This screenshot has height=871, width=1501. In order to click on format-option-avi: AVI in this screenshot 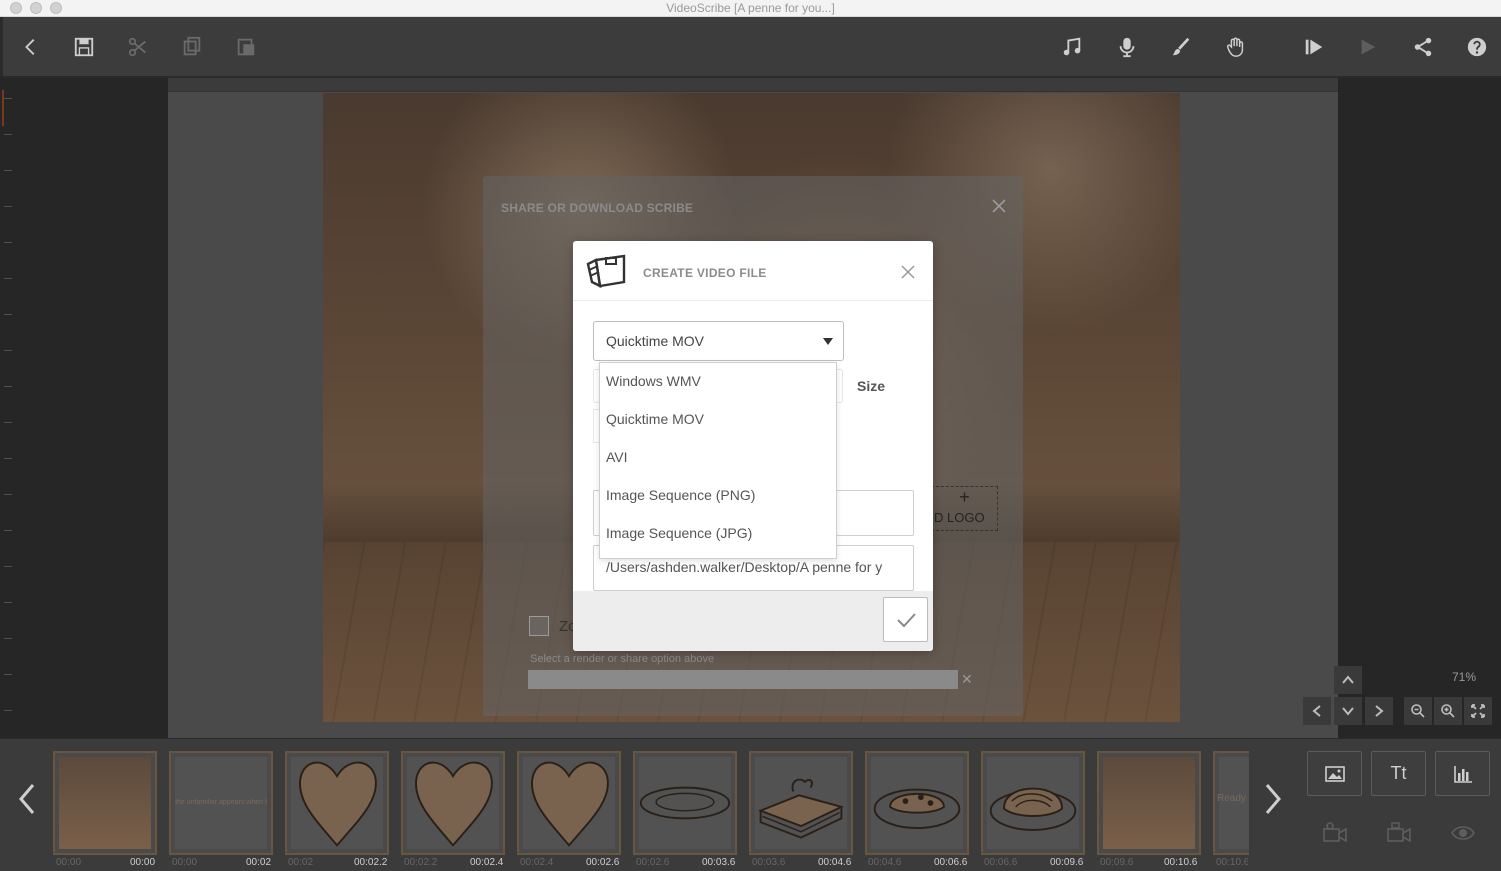, I will do `click(617, 457)`.